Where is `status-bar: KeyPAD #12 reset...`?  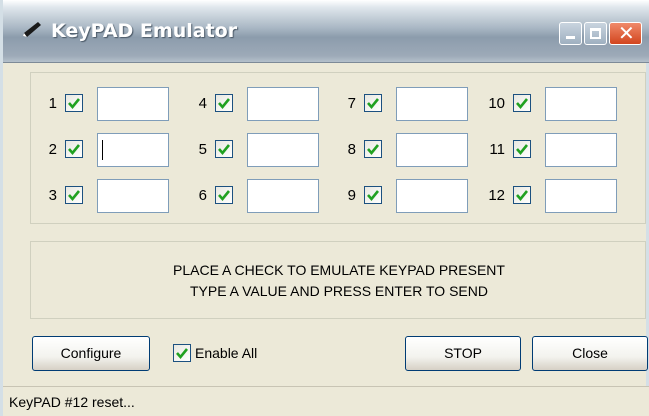 status-bar: KeyPAD #12 reset... is located at coordinates (326, 401).